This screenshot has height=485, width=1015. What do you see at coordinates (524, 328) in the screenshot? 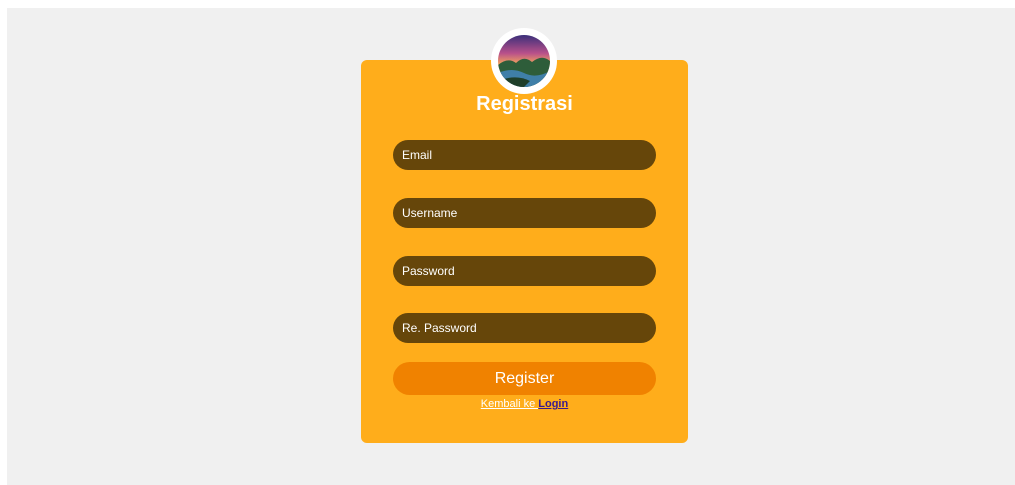
I see `repassword-field` at bounding box center [524, 328].